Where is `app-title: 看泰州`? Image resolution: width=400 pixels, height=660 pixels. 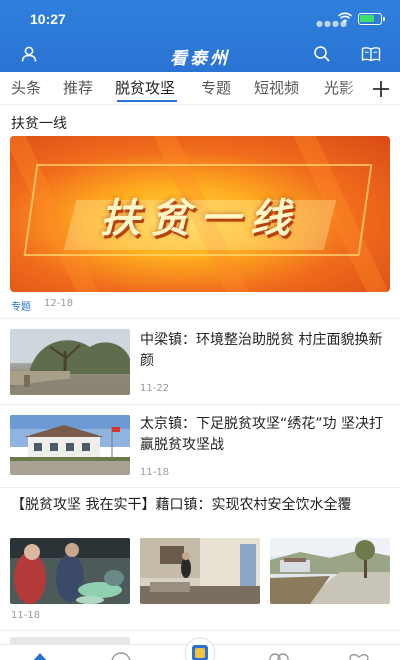
app-title: 看泰州 is located at coordinates (200, 59).